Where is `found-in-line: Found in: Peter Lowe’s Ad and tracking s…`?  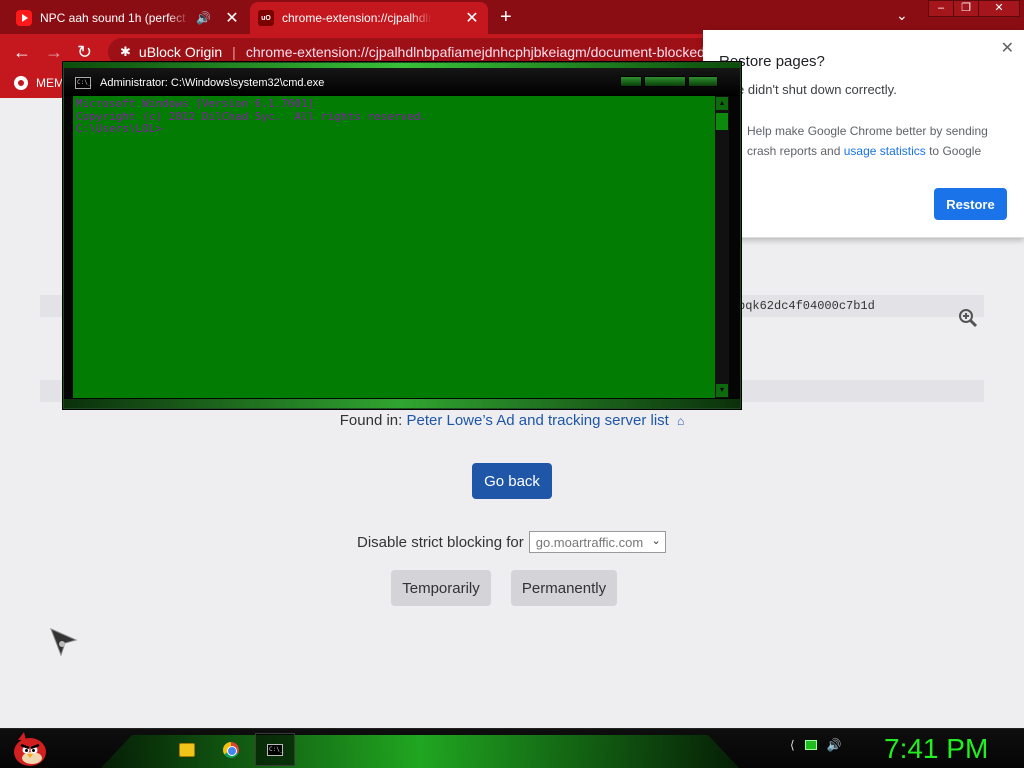 found-in-line: Found in: Peter Lowe’s Ad and tracking s… is located at coordinates (512, 420).